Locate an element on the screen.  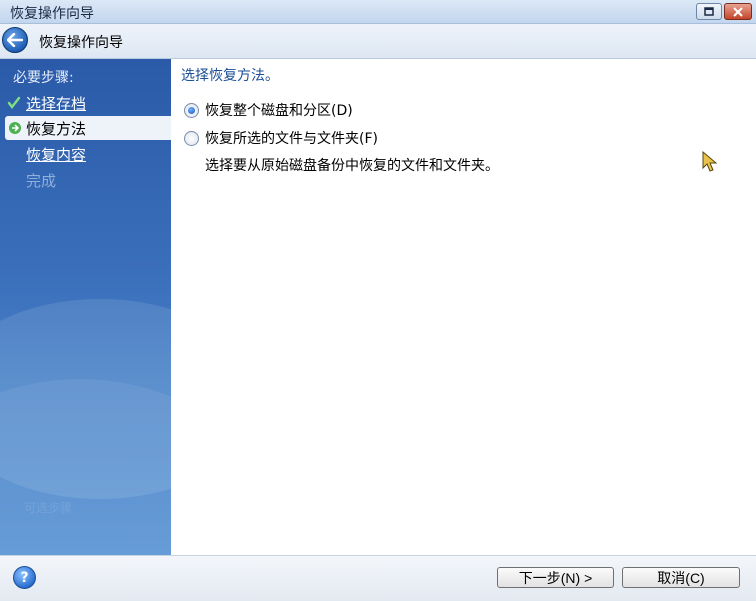
back-arrow-icon is located at coordinates (15, 40).